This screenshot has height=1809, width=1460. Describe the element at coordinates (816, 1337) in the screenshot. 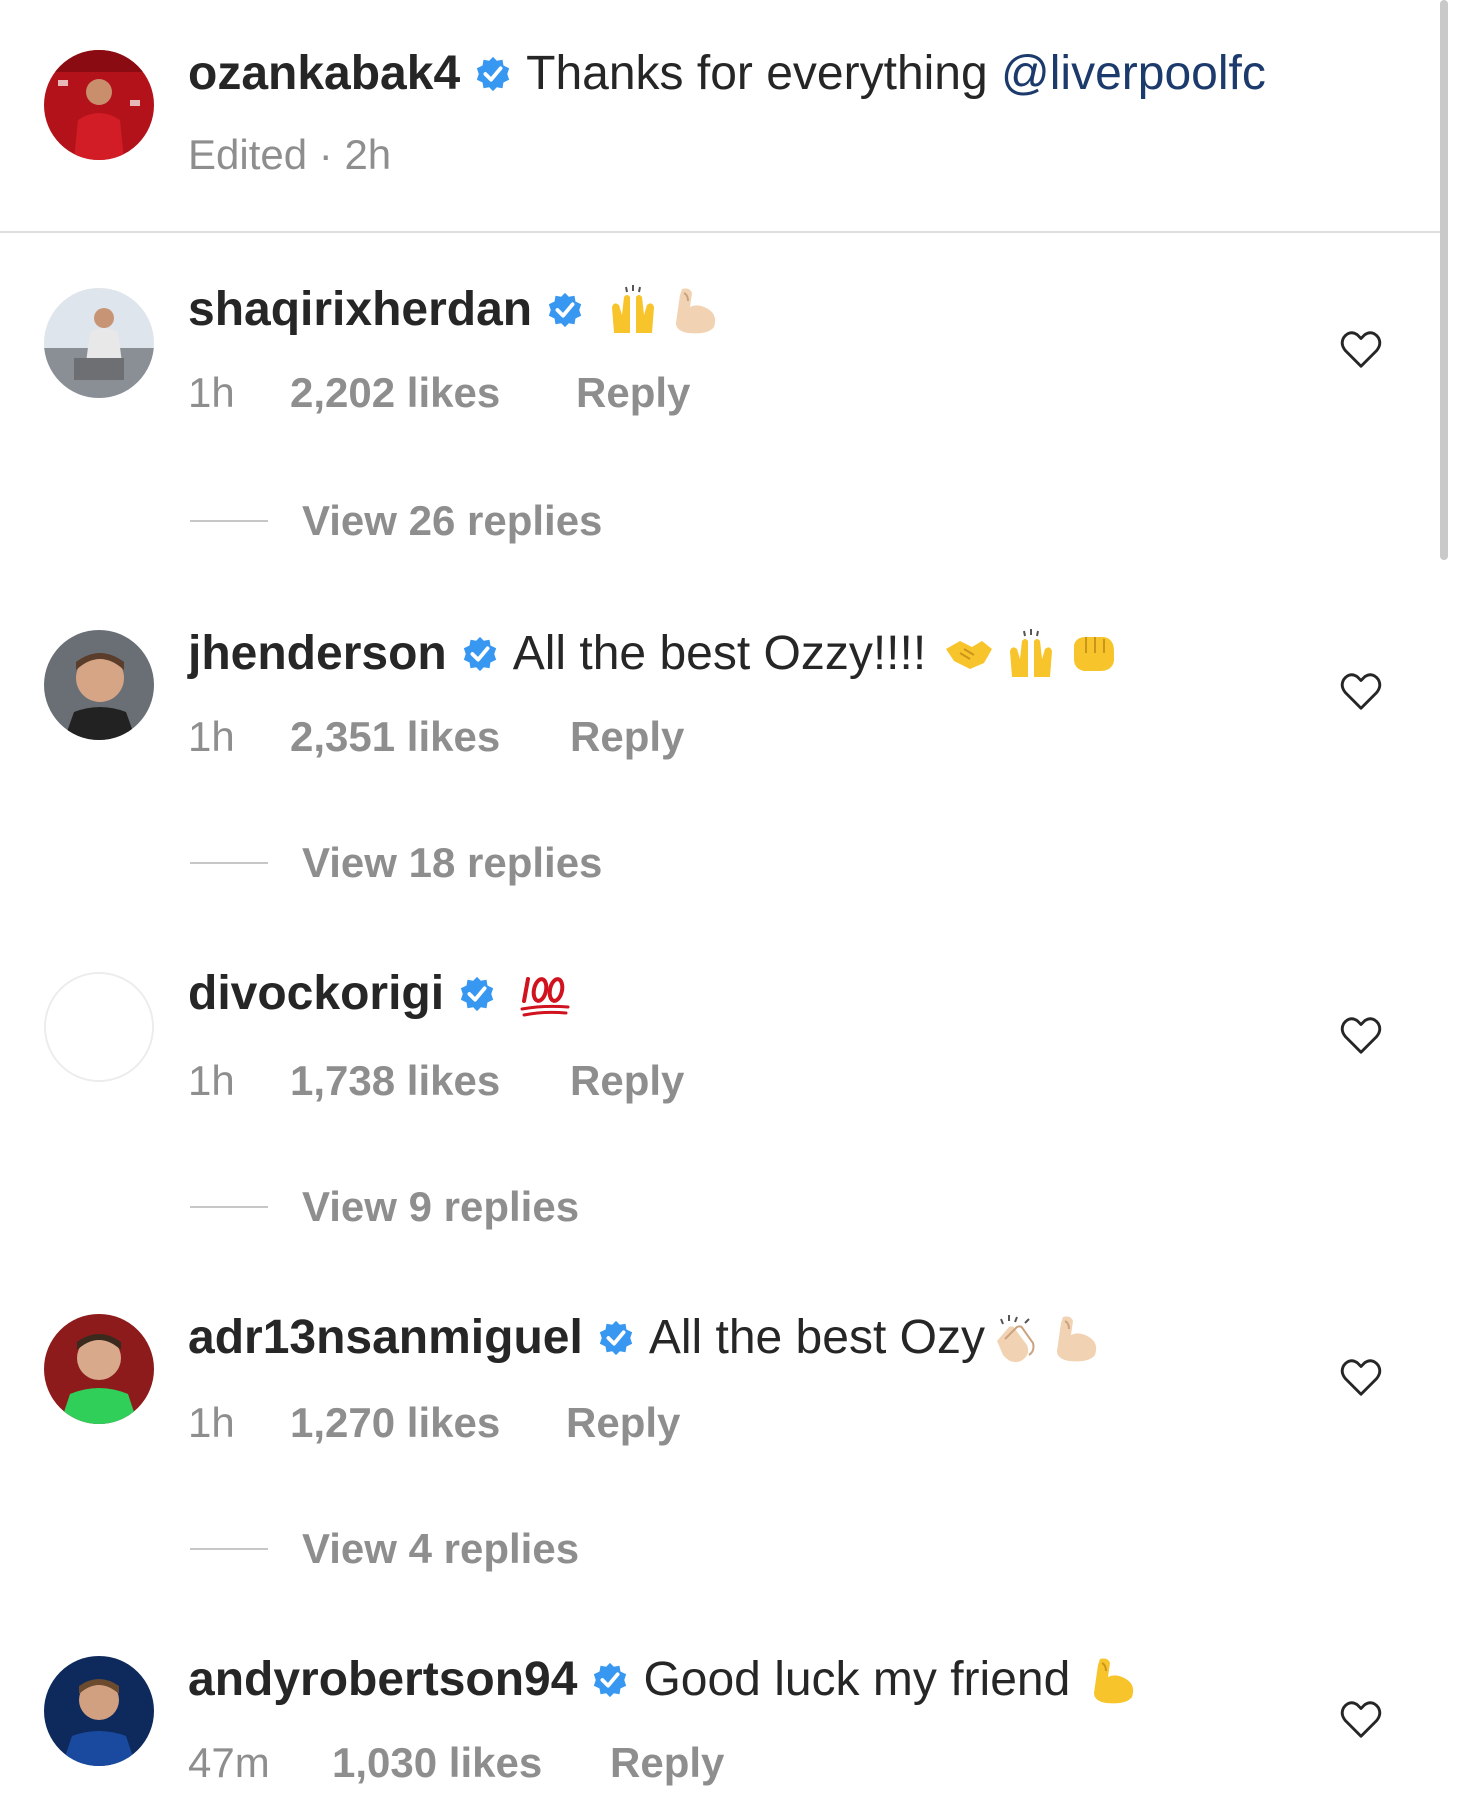

I see `comment-text: All the best Ozy` at that location.